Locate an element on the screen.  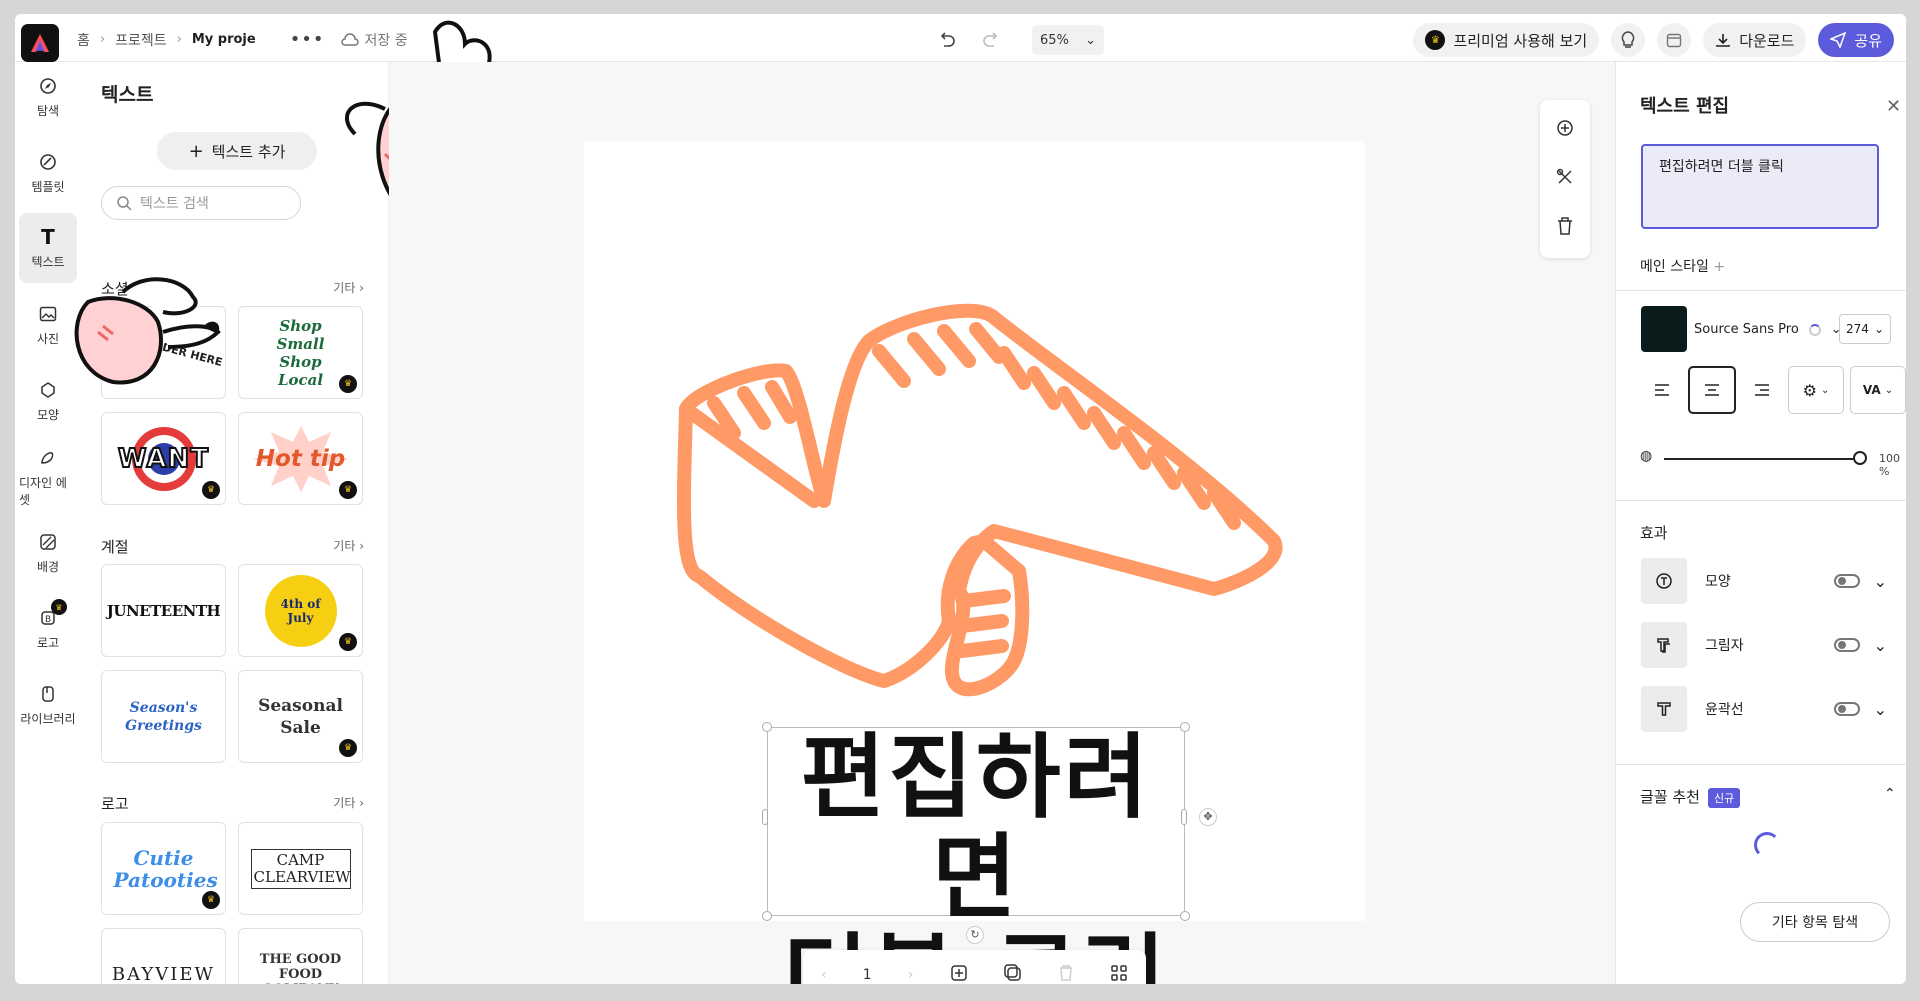
align-center-button is located at coordinates (1712, 390).